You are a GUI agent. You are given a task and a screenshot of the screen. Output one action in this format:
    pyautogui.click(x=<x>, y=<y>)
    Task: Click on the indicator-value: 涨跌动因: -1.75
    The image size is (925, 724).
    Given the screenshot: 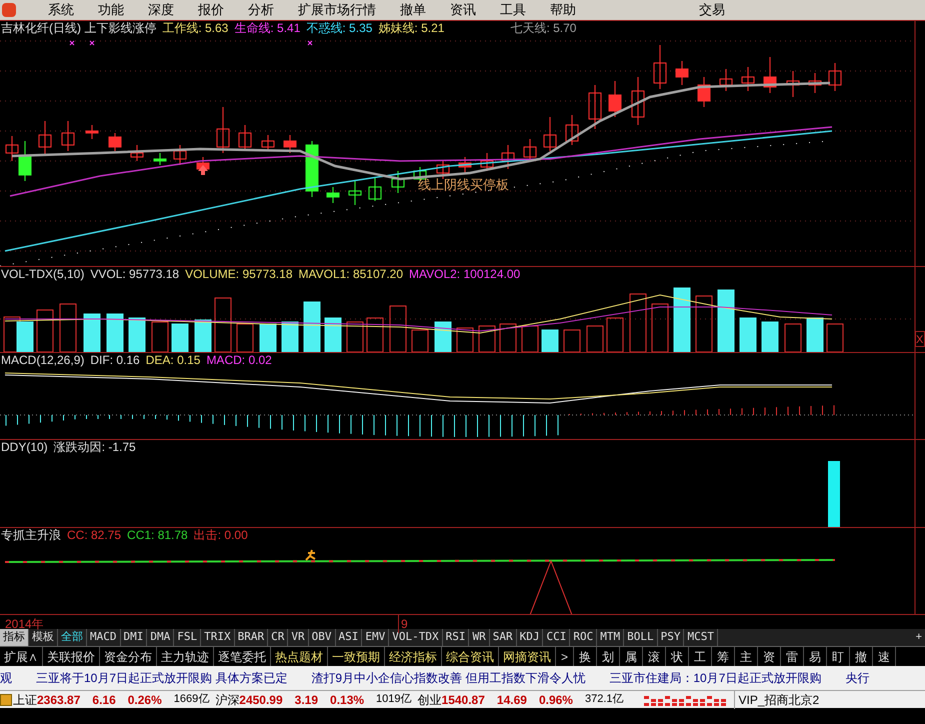 What is the action you would take?
    pyautogui.click(x=95, y=447)
    